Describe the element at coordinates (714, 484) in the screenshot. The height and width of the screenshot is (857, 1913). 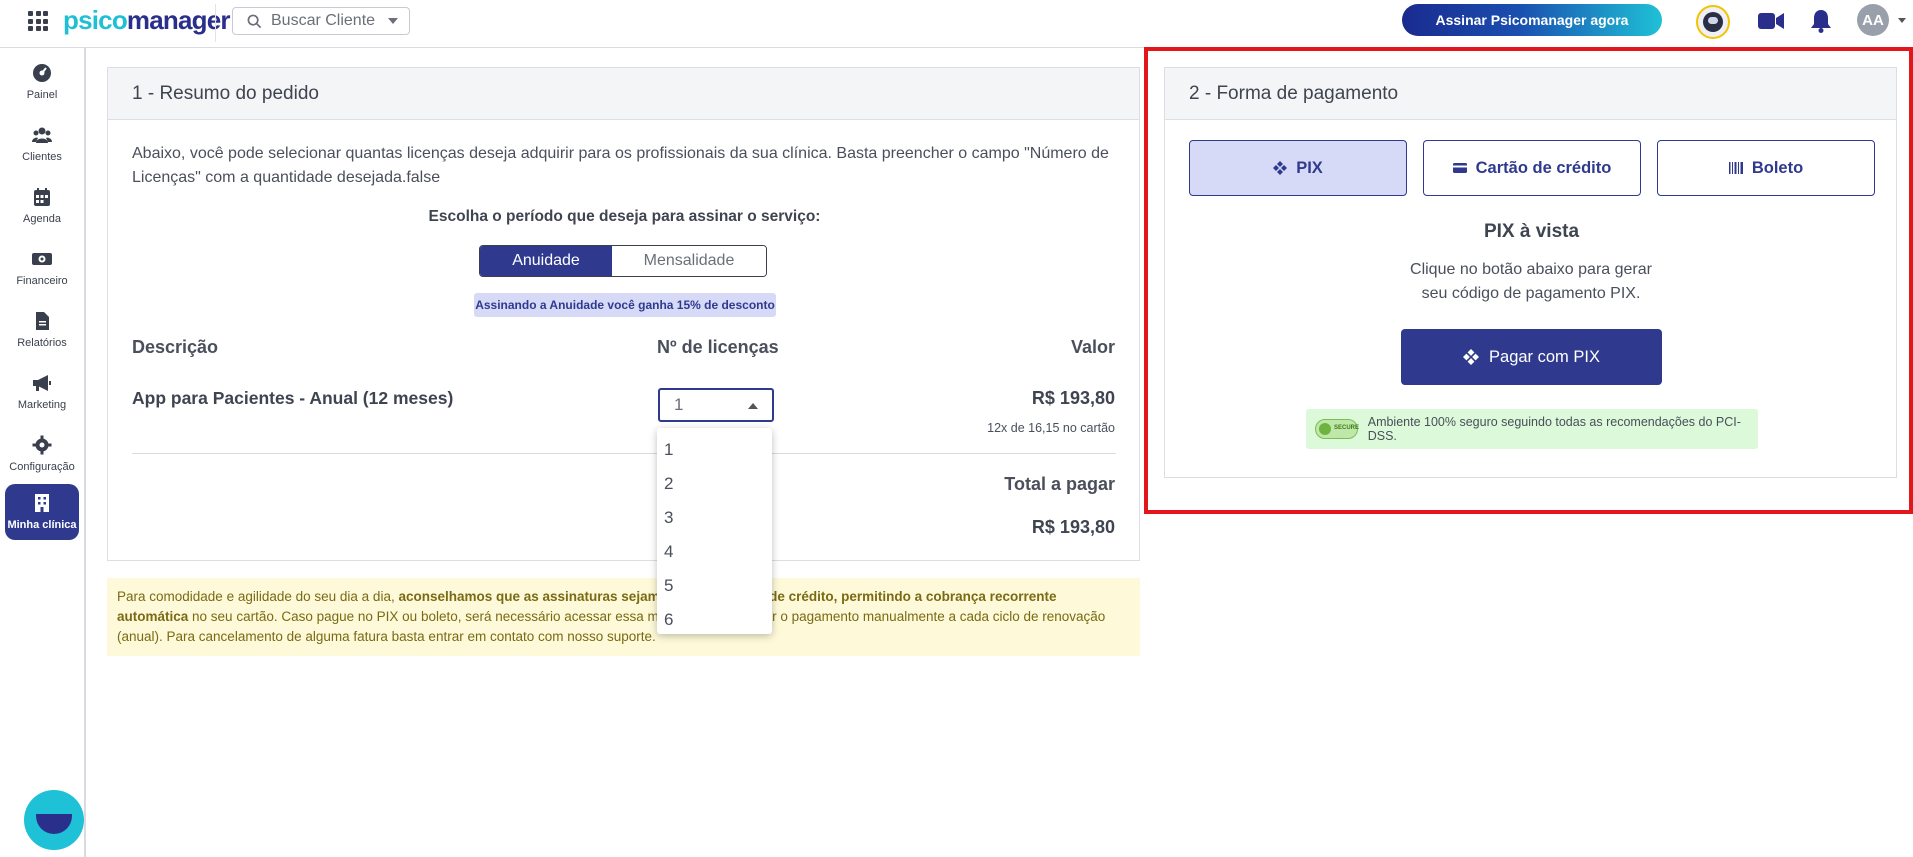
I see `license-option: 2` at that location.